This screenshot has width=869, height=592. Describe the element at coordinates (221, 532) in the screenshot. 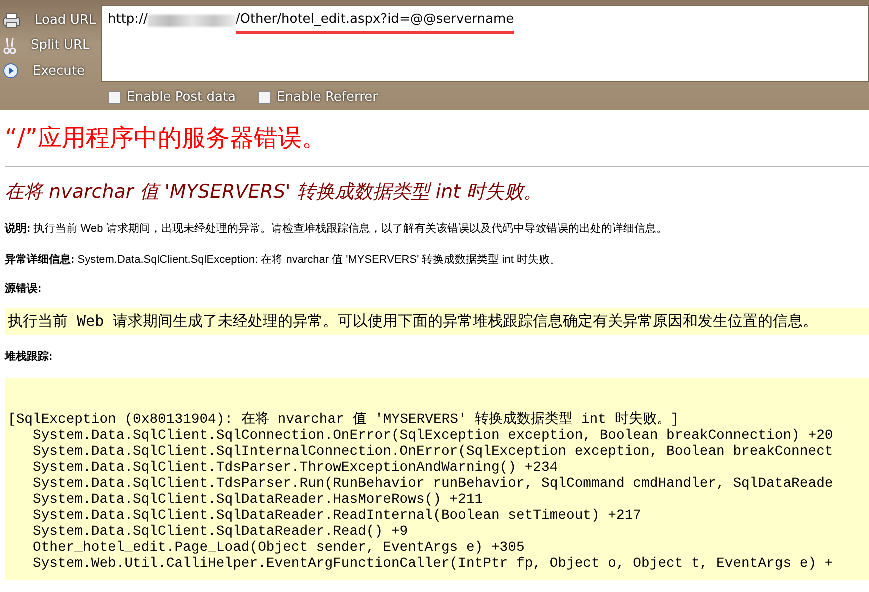

I see `stack-trace-line: System.Data.SqlClient.SqlDataReader.Read() +9` at that location.